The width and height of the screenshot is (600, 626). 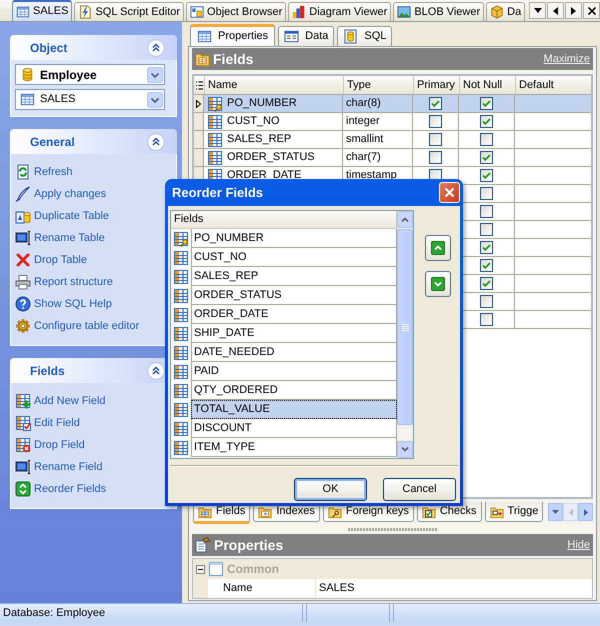 What do you see at coordinates (253, 569) in the screenshot?
I see `category-label: Common` at bounding box center [253, 569].